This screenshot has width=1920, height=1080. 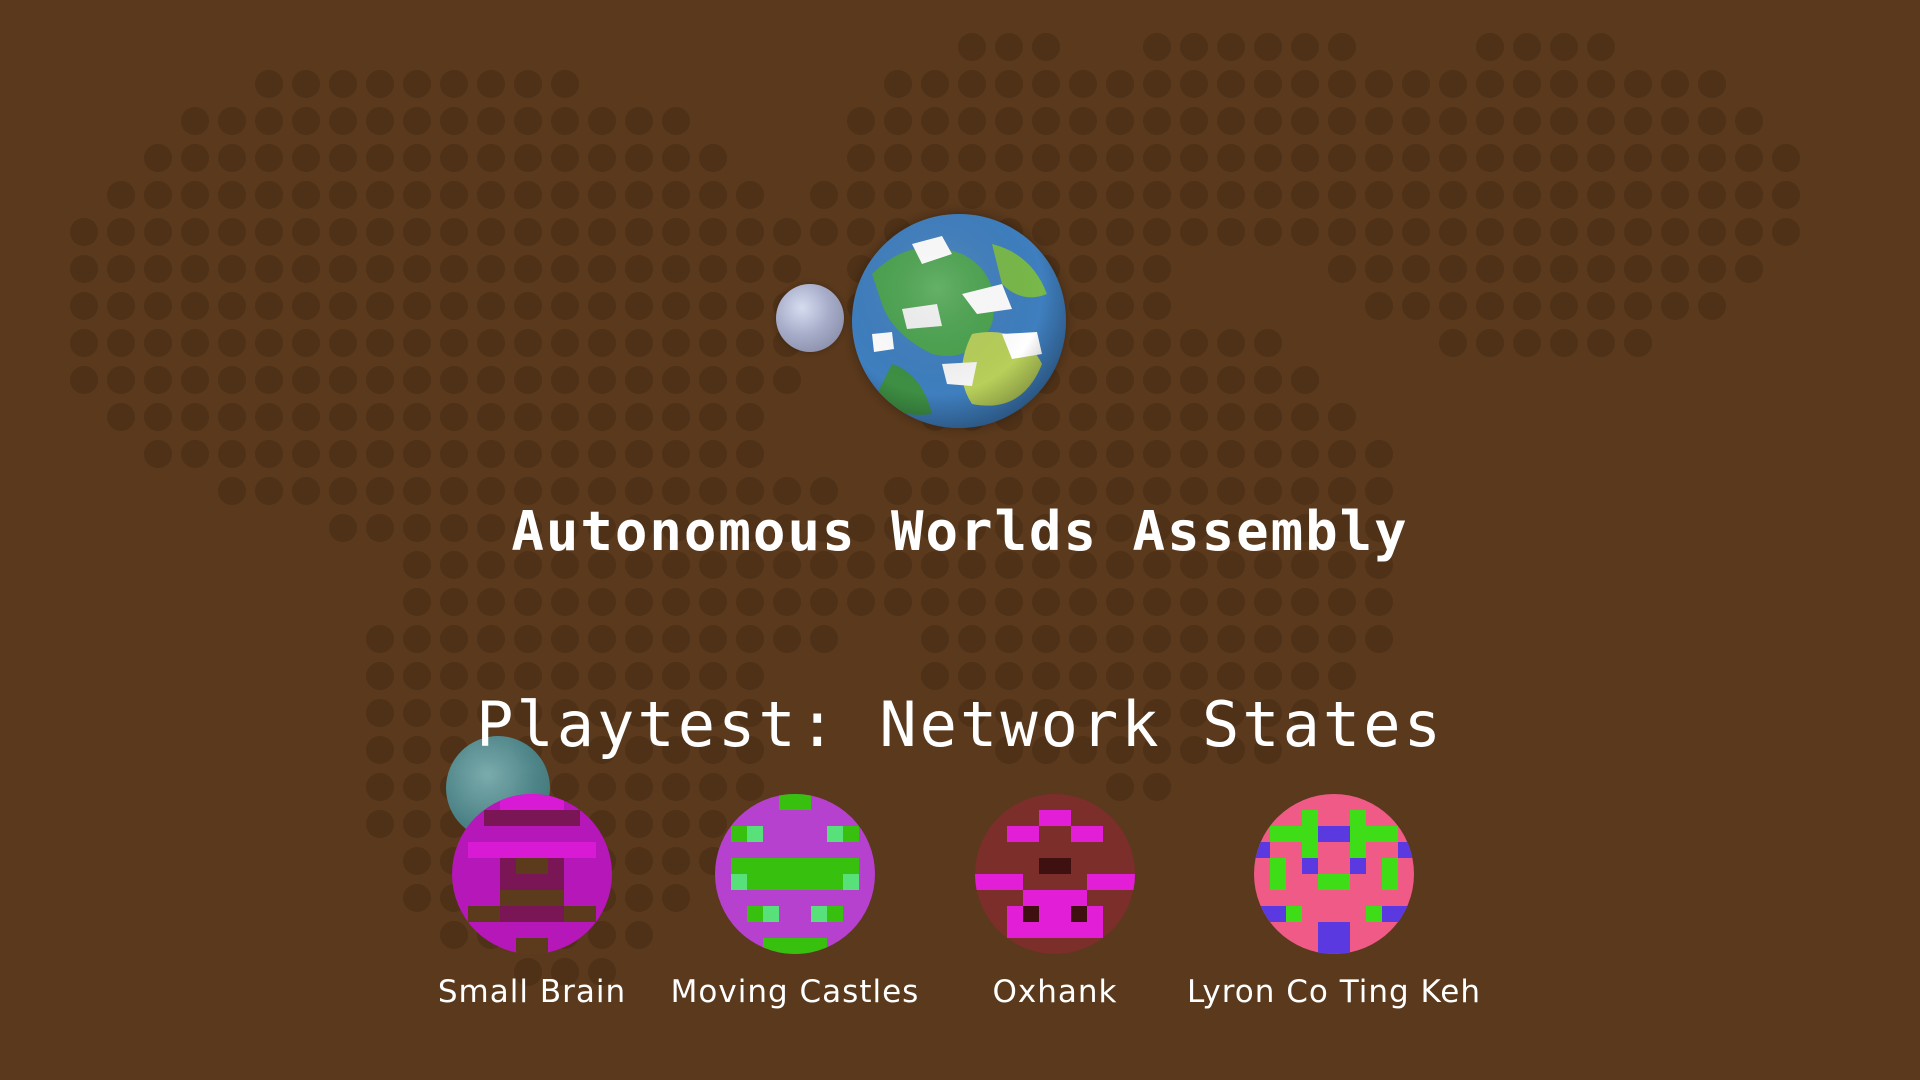 What do you see at coordinates (959, 321) in the screenshot?
I see `earth-globe` at bounding box center [959, 321].